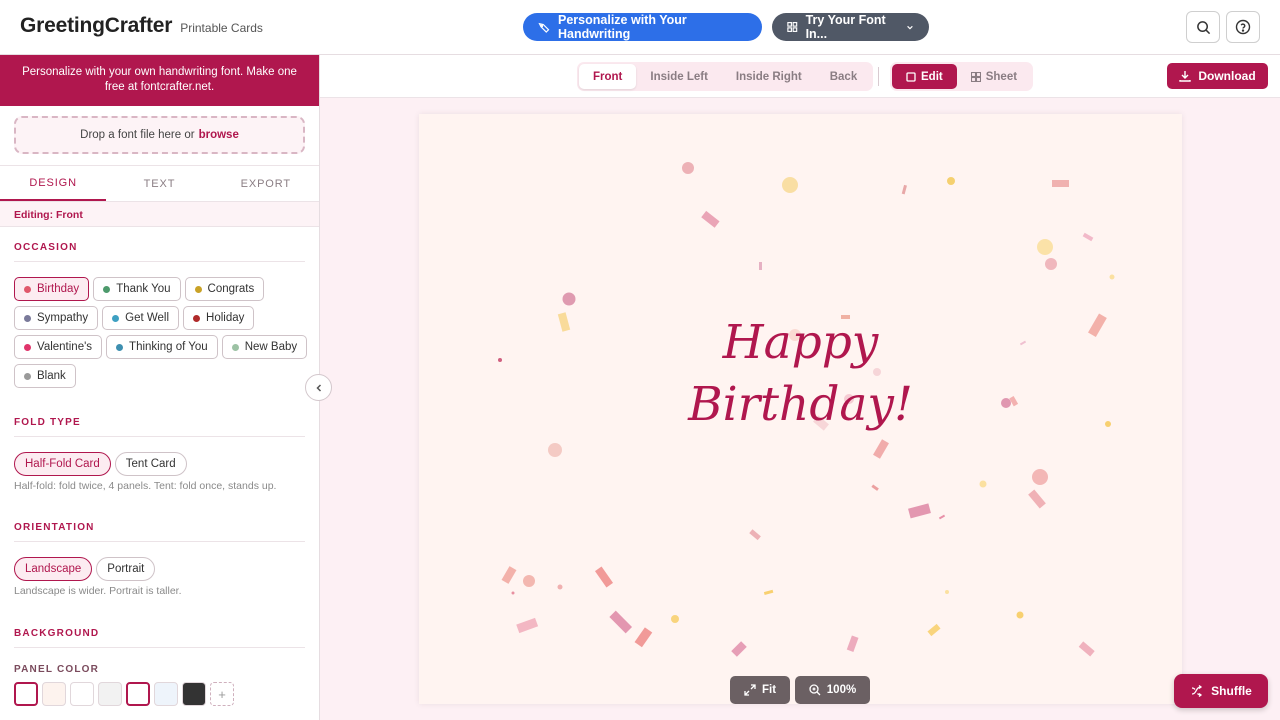  I want to click on occasion-chip-label: Birthday, so click(58, 289).